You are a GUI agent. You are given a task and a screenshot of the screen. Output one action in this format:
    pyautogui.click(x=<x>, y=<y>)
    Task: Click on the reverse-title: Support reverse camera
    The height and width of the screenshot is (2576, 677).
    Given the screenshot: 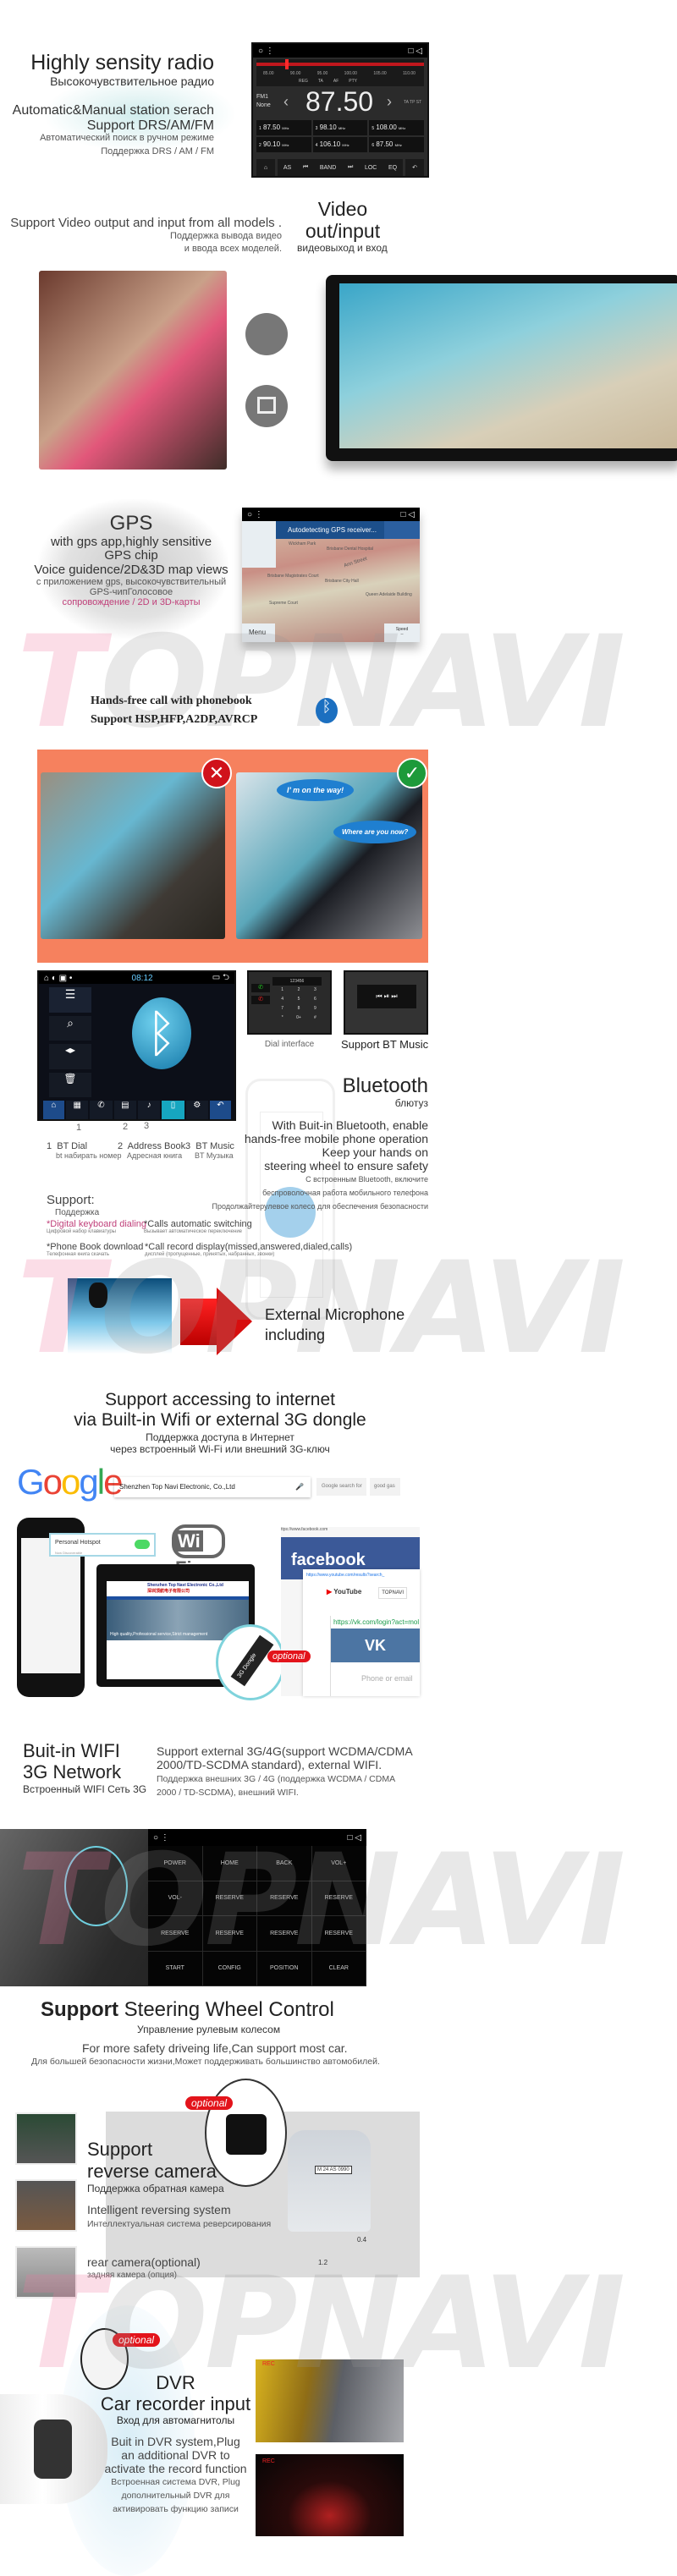 What is the action you would take?
    pyautogui.click(x=152, y=2160)
    